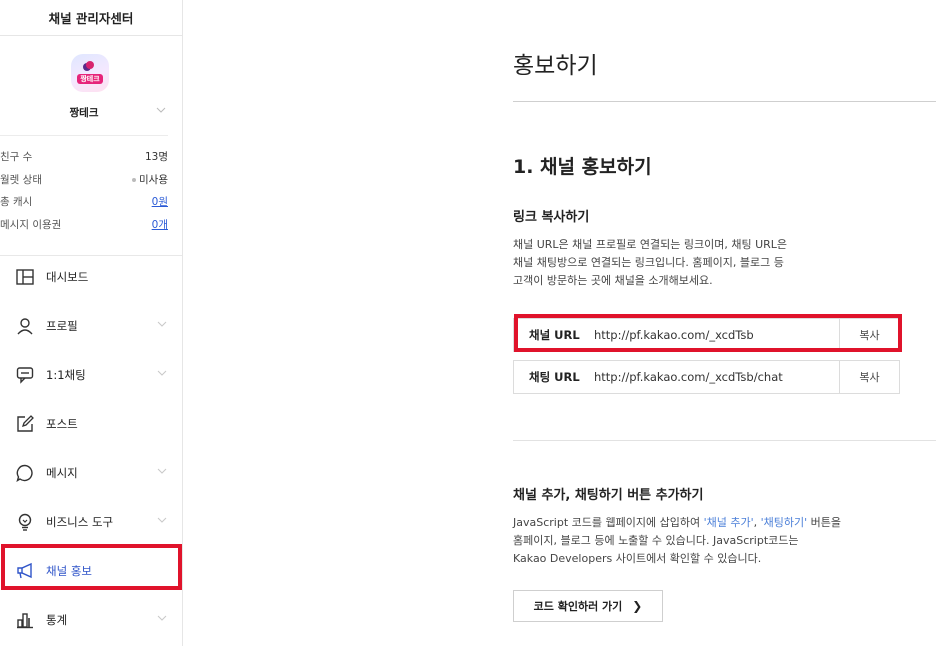  Describe the element at coordinates (582, 167) in the screenshot. I see `section-title: 1. 채널 홍보하기` at that location.